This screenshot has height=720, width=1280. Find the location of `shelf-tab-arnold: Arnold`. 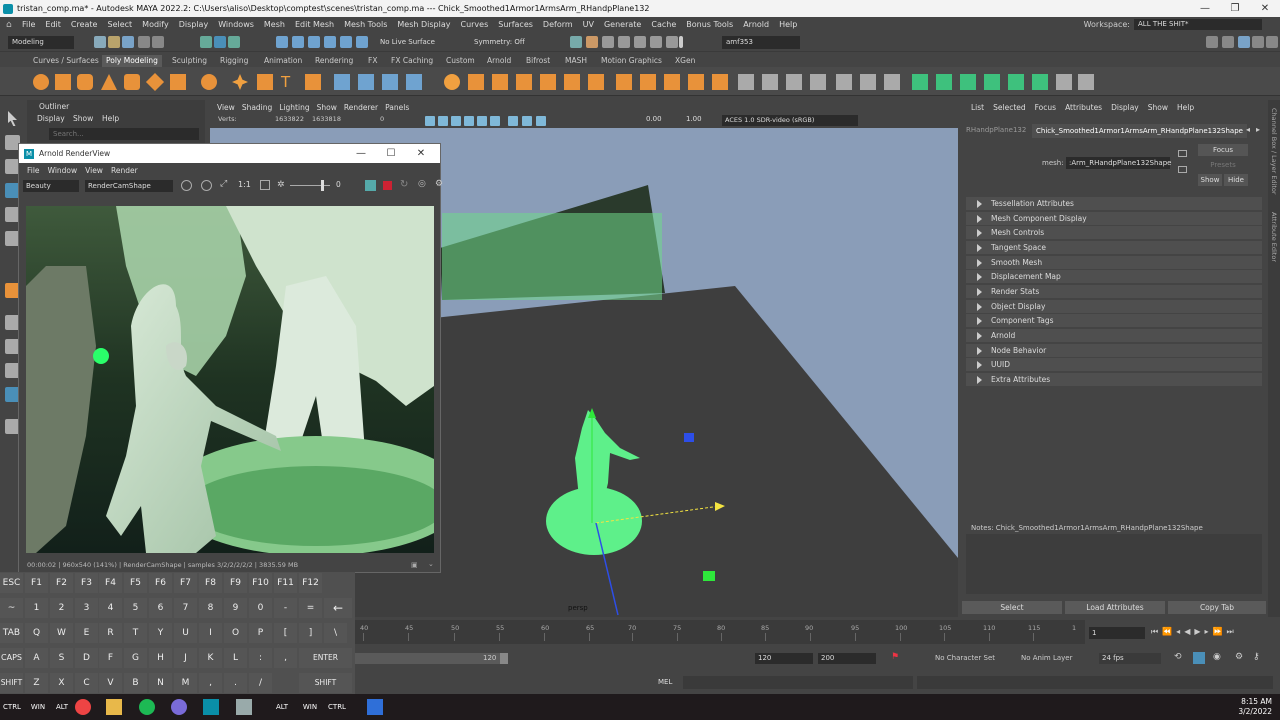

shelf-tab-arnold: Arnold is located at coordinates (499, 61).